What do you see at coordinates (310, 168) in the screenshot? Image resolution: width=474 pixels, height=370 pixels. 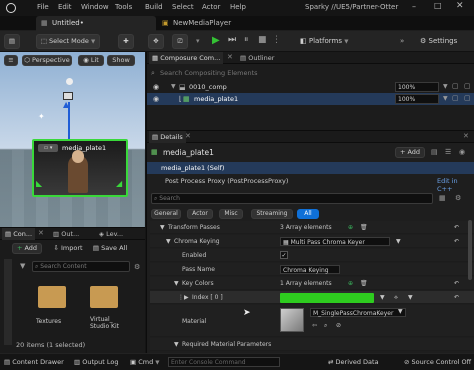 I see `component-self-row: media_plate1 (Self)` at bounding box center [310, 168].